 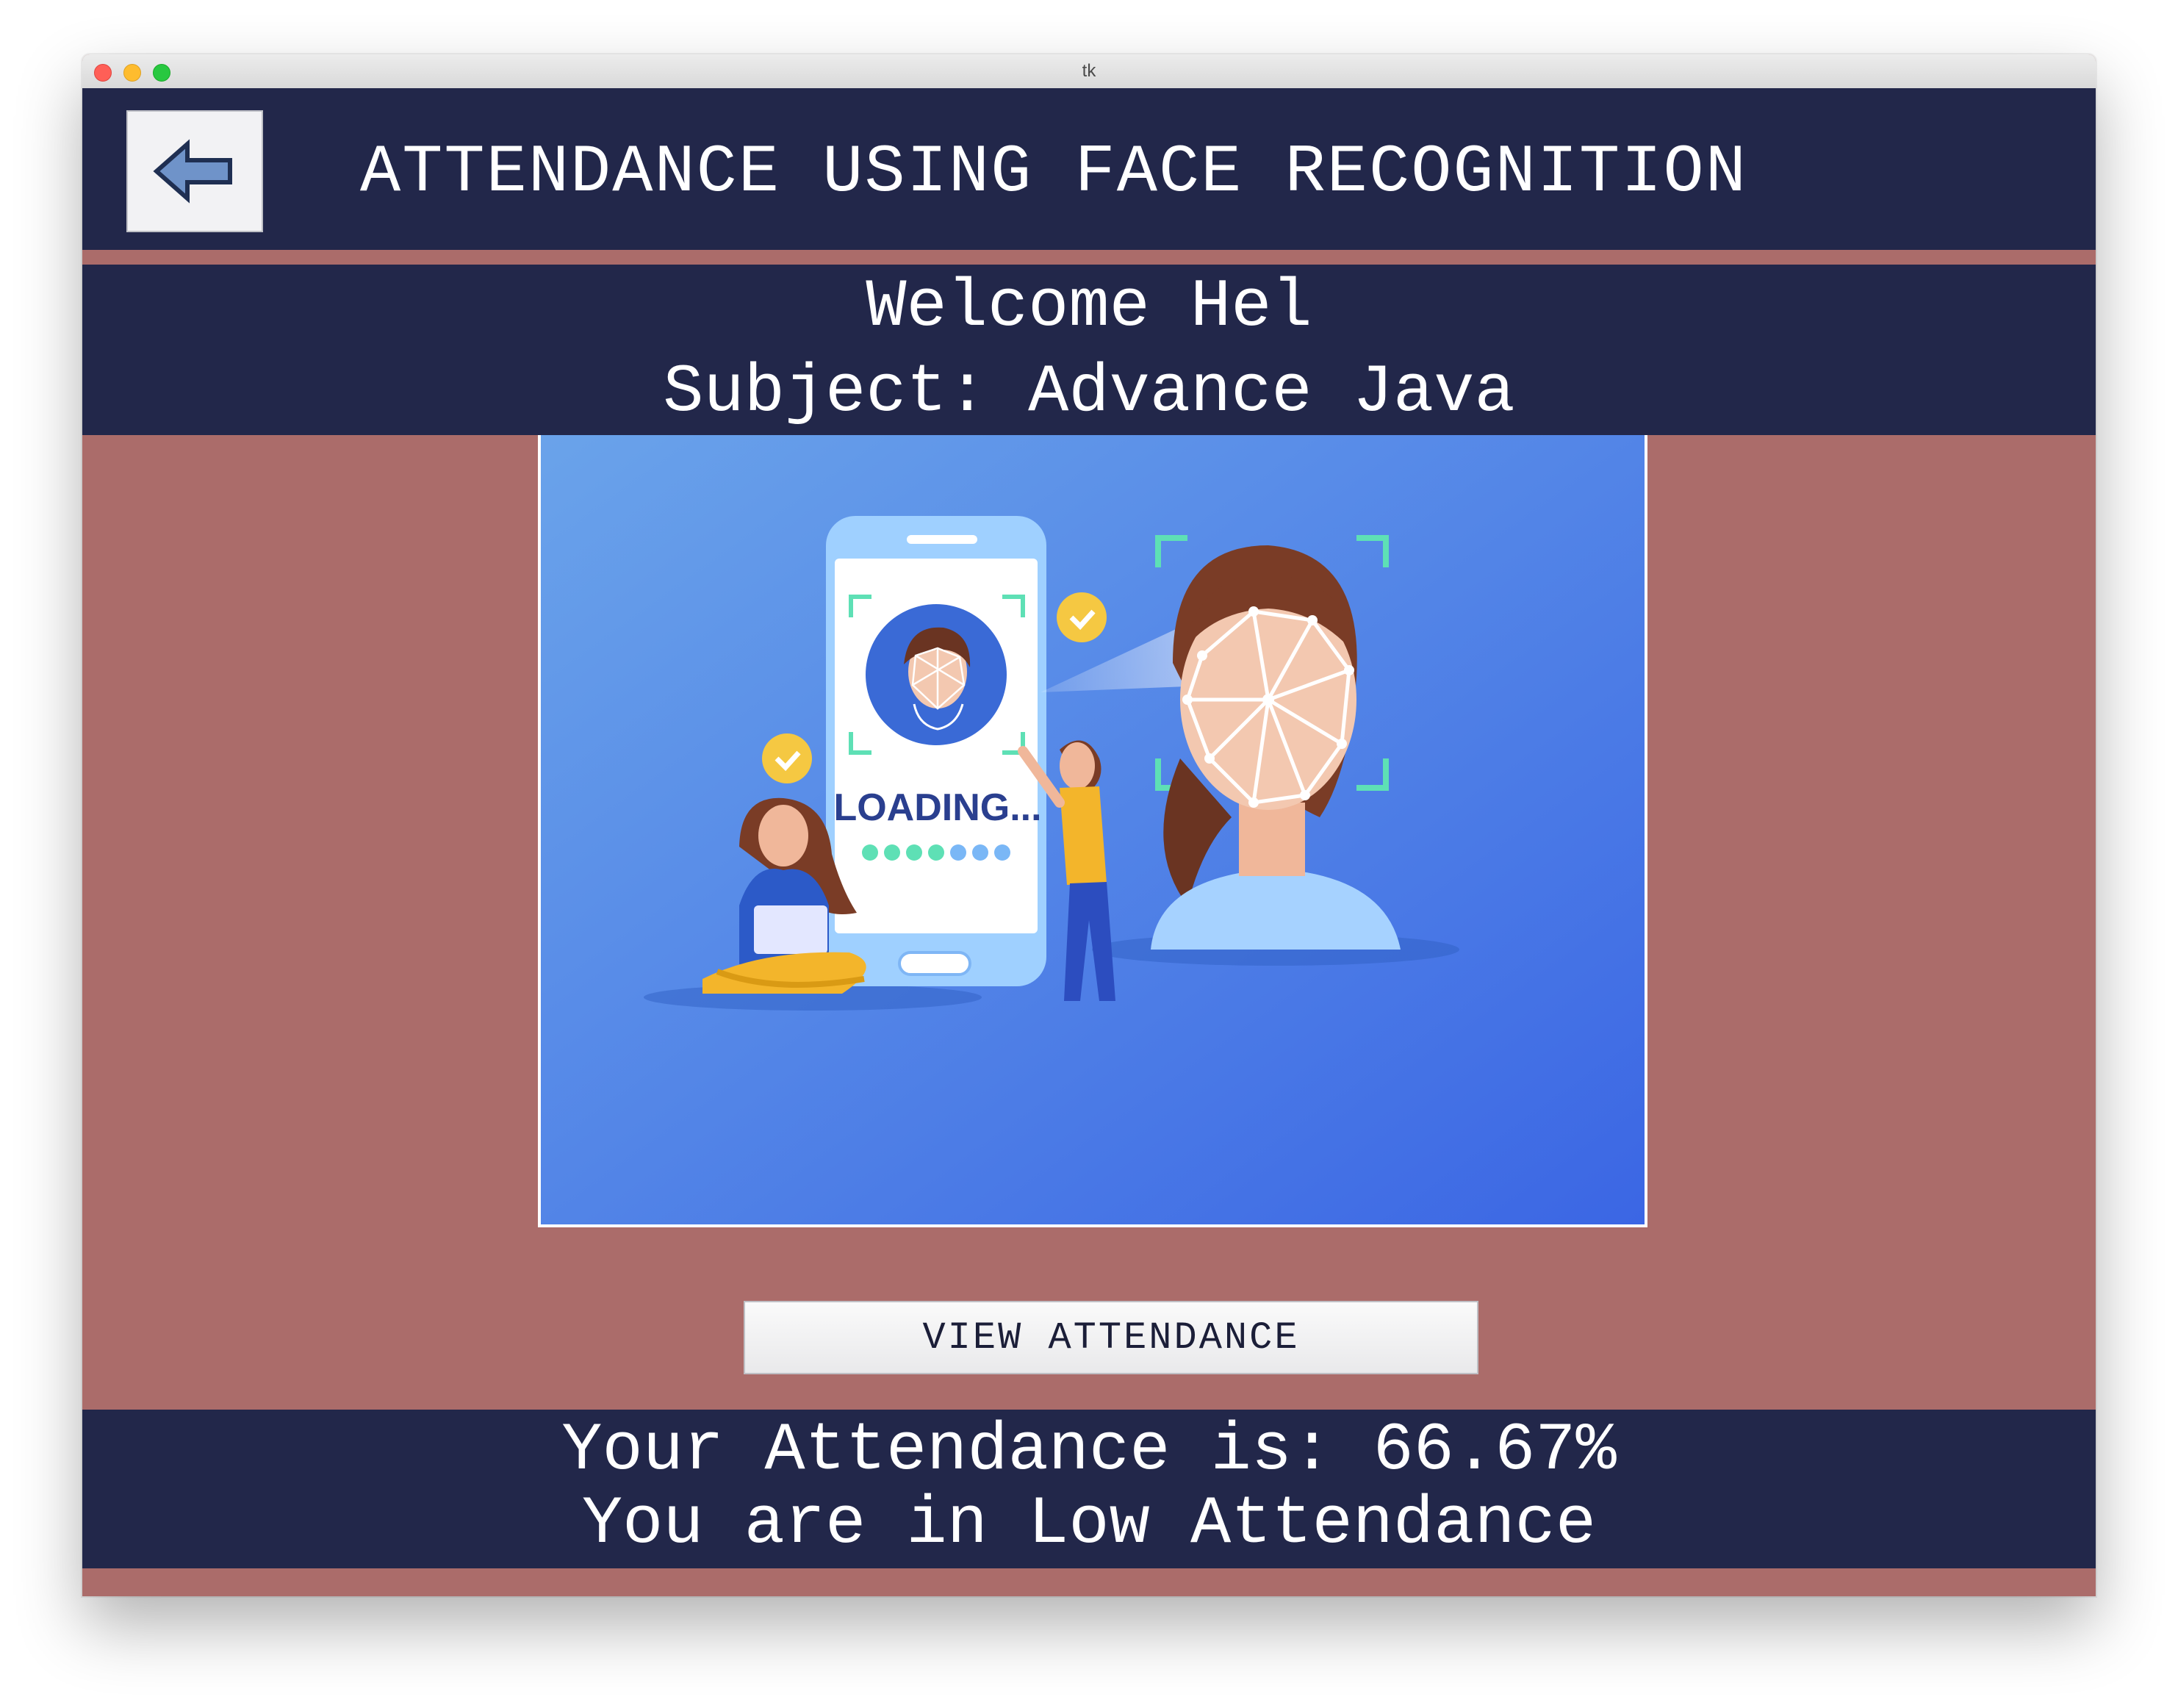 What do you see at coordinates (1053, 172) in the screenshot?
I see `app-title: ATTENDANCE USING FACE RECOGNITION` at bounding box center [1053, 172].